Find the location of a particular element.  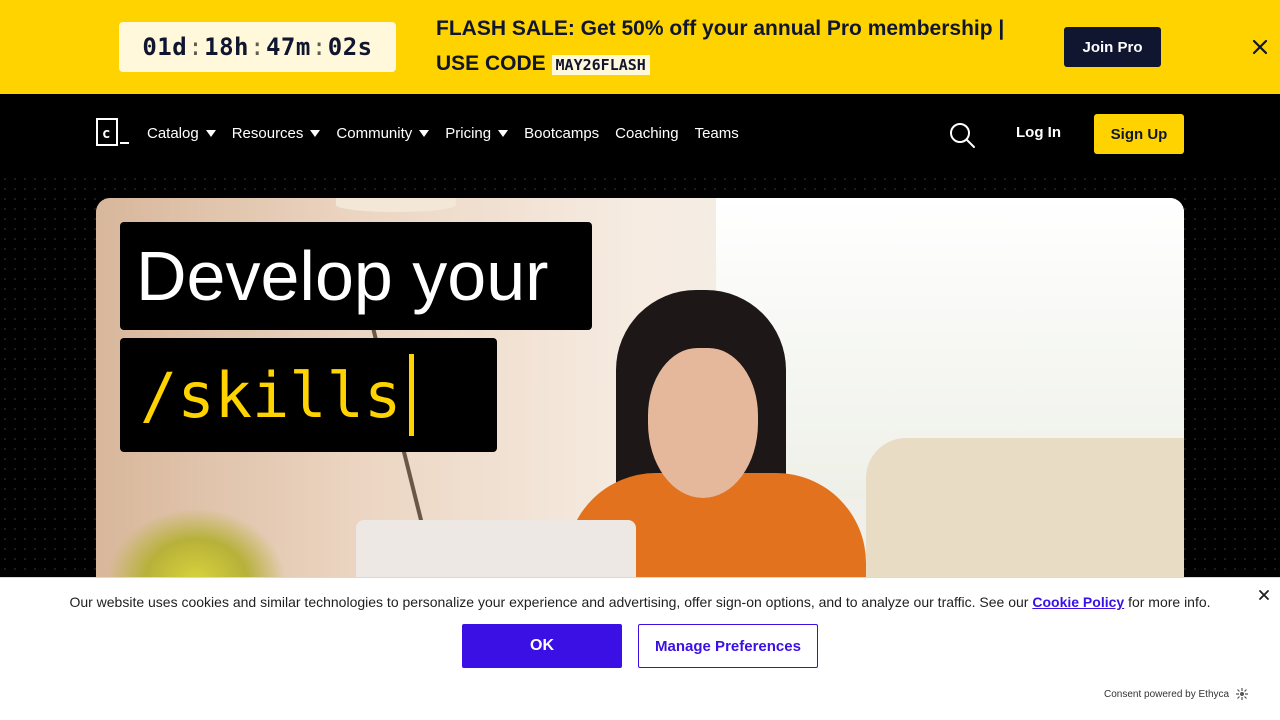

nav-item-pricing: Pricing is located at coordinates (477, 133).